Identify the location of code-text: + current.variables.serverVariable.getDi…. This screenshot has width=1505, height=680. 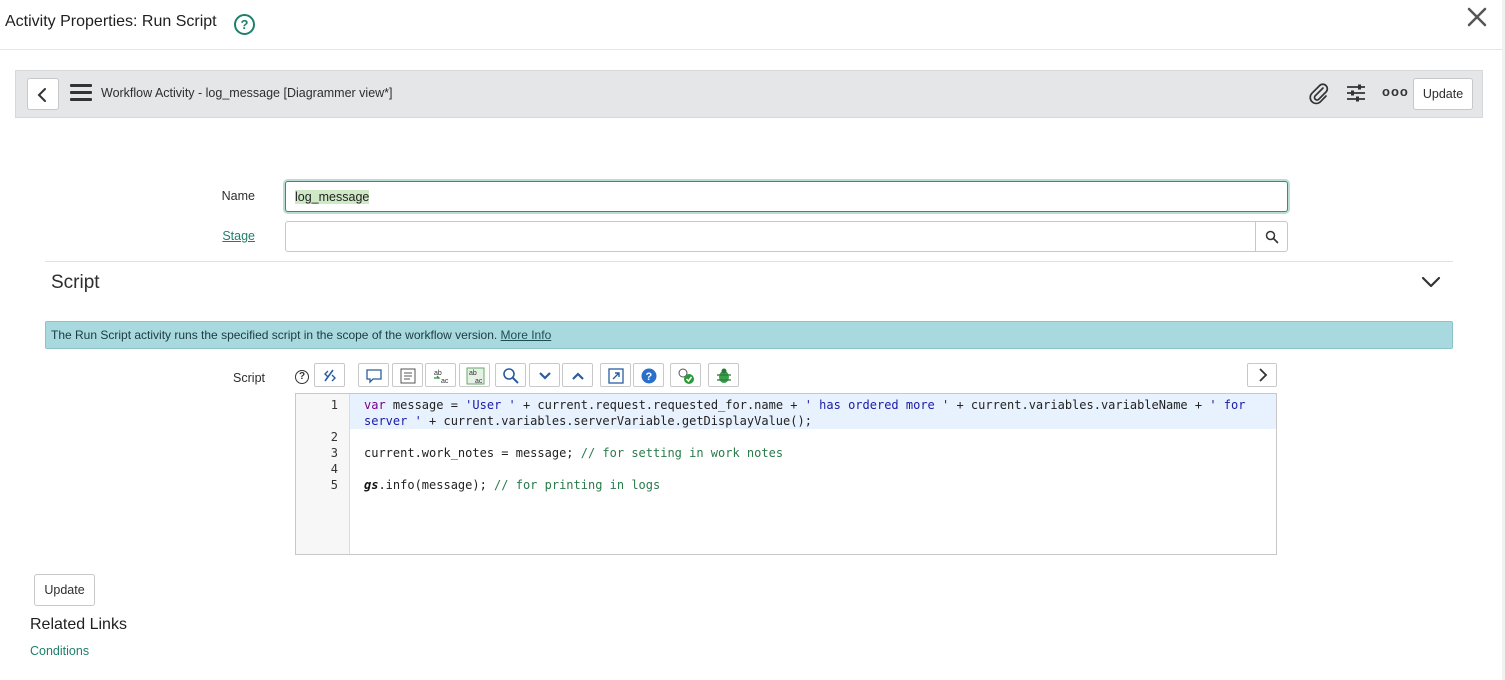
(616, 421).